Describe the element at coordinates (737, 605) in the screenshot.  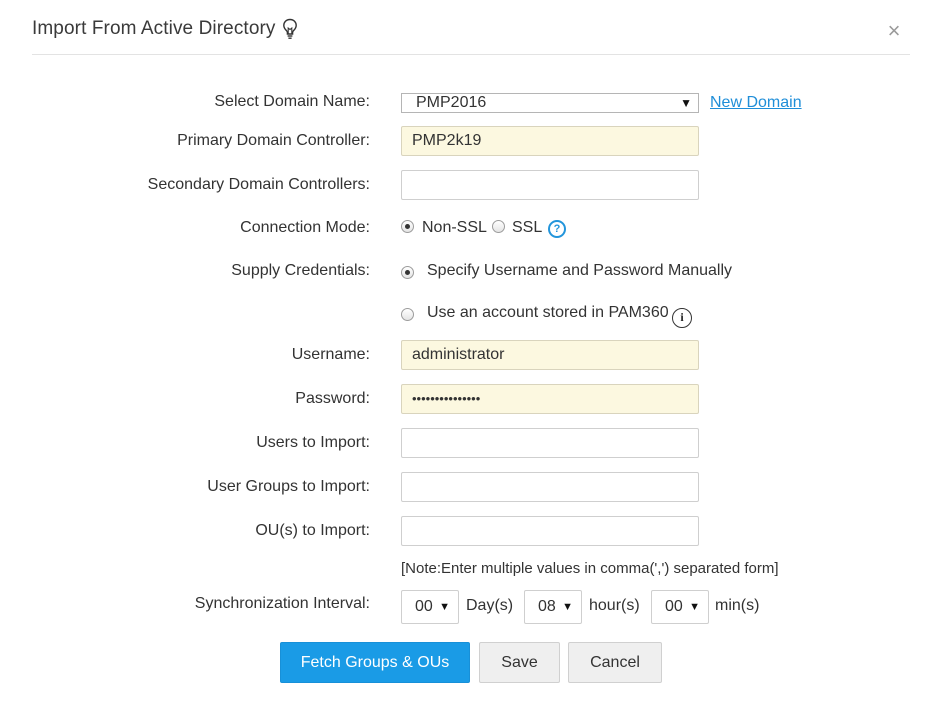
I see `sync-min-unit: min(s)` at that location.